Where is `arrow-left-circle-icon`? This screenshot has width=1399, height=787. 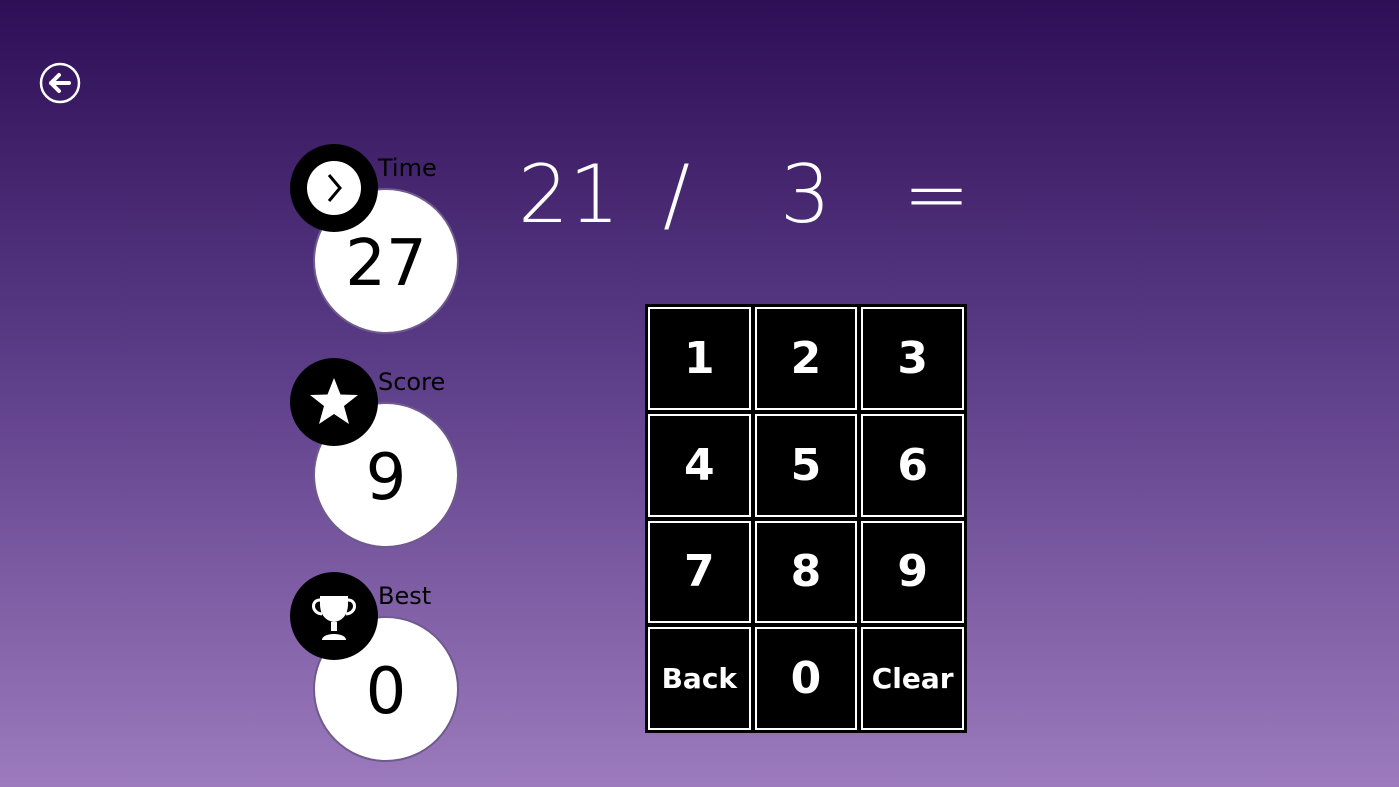 arrow-left-circle-icon is located at coordinates (60, 83).